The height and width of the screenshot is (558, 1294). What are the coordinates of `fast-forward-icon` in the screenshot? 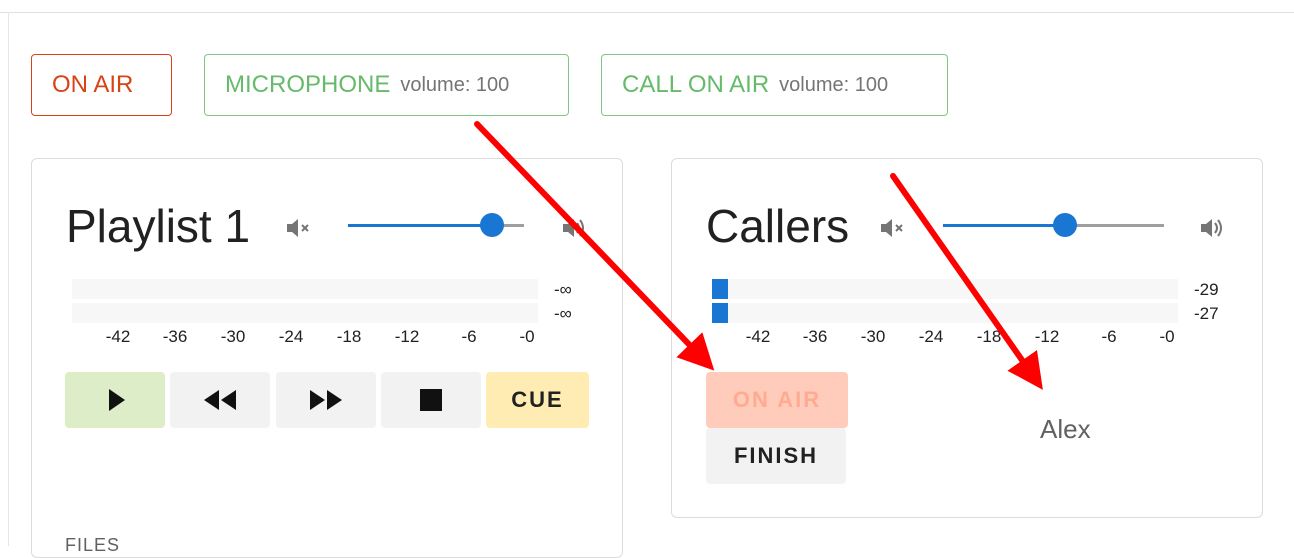 It's located at (326, 400).